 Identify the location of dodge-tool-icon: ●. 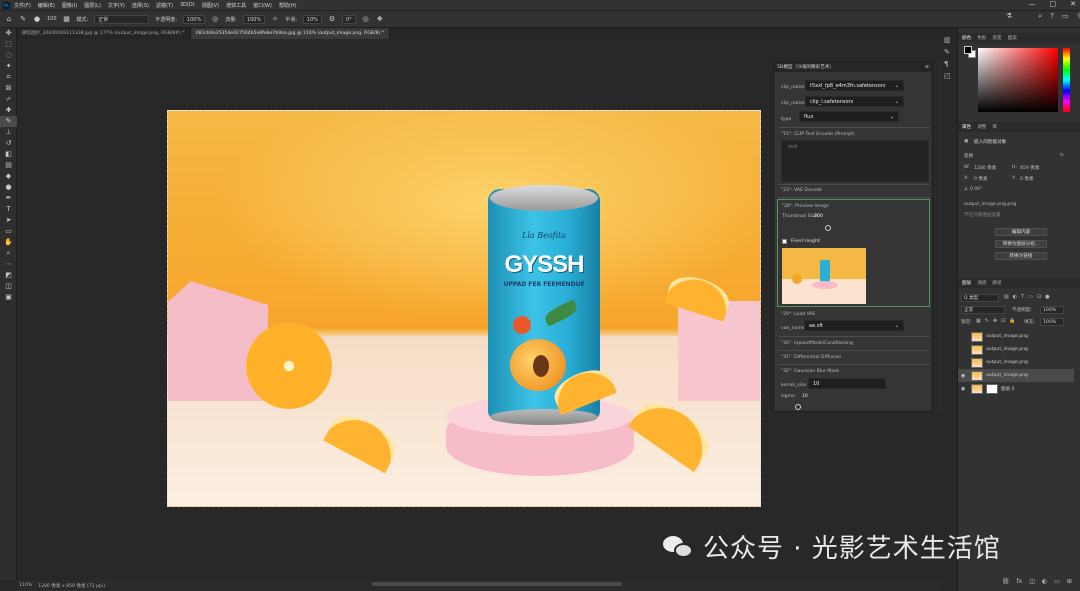
(8, 187).